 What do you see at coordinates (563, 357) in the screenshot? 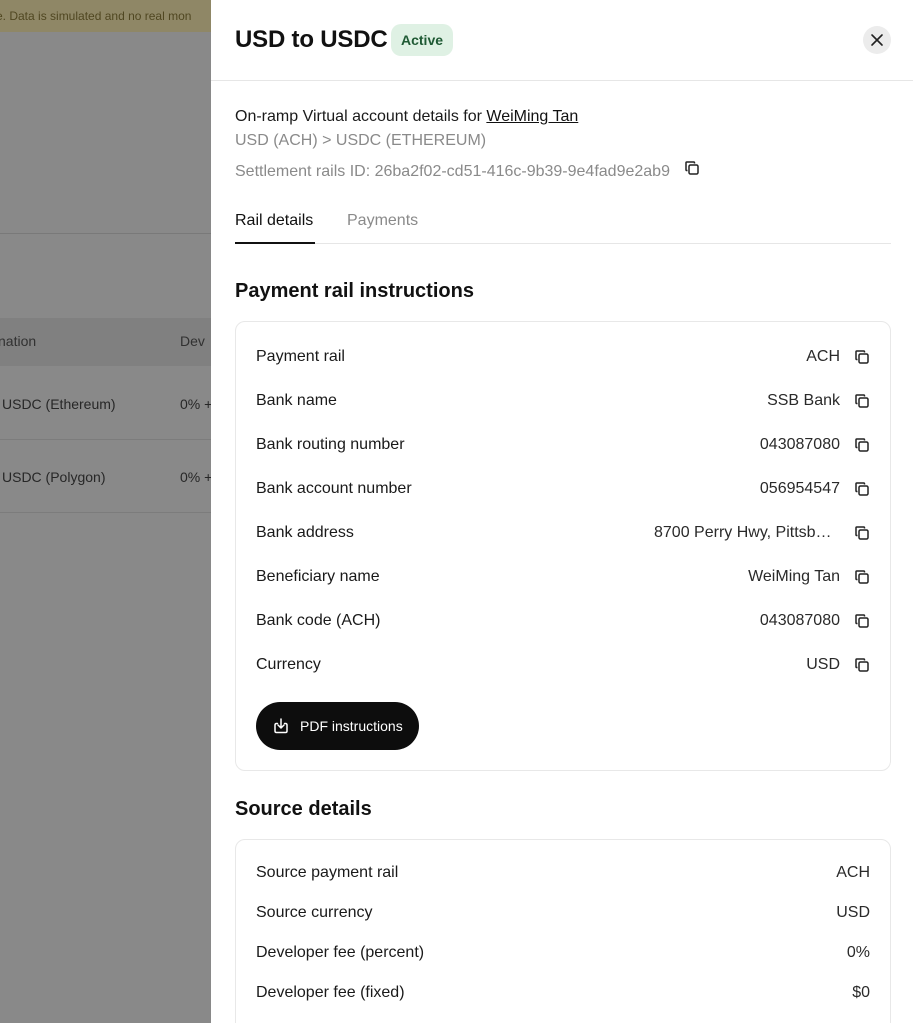
I see `detail-row: Payment rail ACH` at bounding box center [563, 357].